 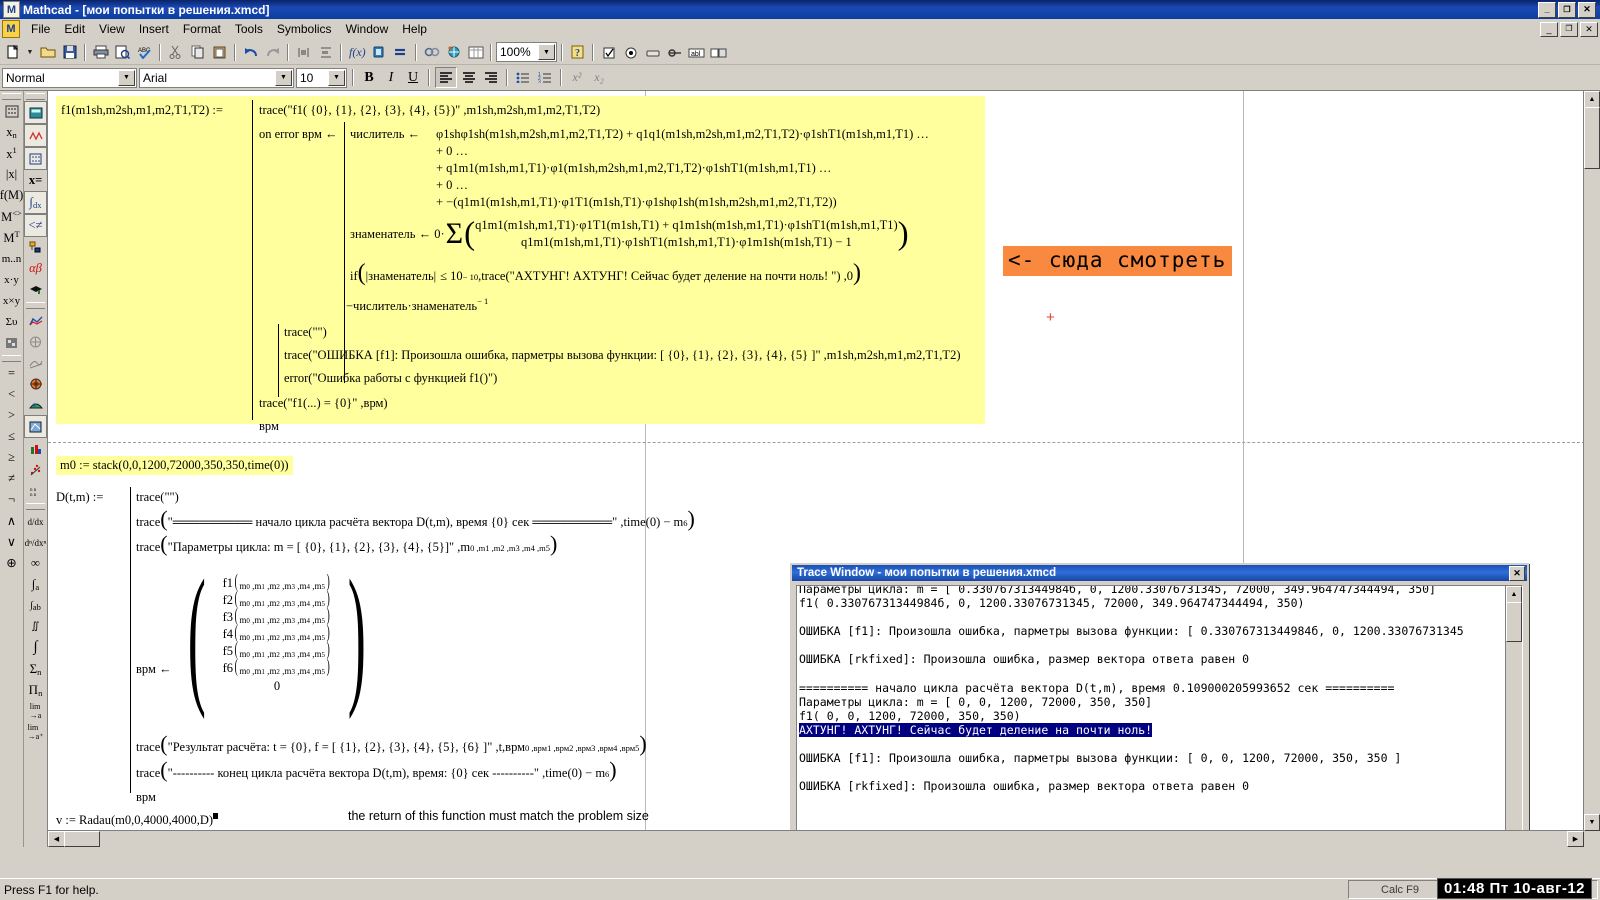 I want to click on evaluation-icon: x=, so click(x=35, y=180).